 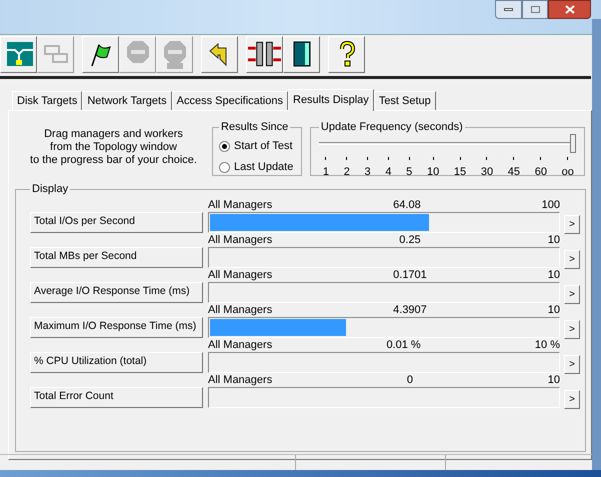 I want to click on door-icon, so click(x=301, y=54).